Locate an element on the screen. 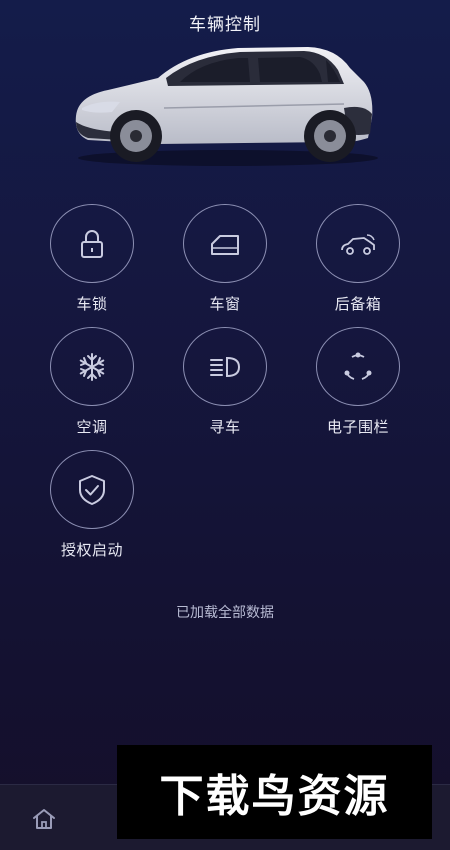 This screenshot has height=850, width=450. authorized-start-button is located at coordinates (92, 489).